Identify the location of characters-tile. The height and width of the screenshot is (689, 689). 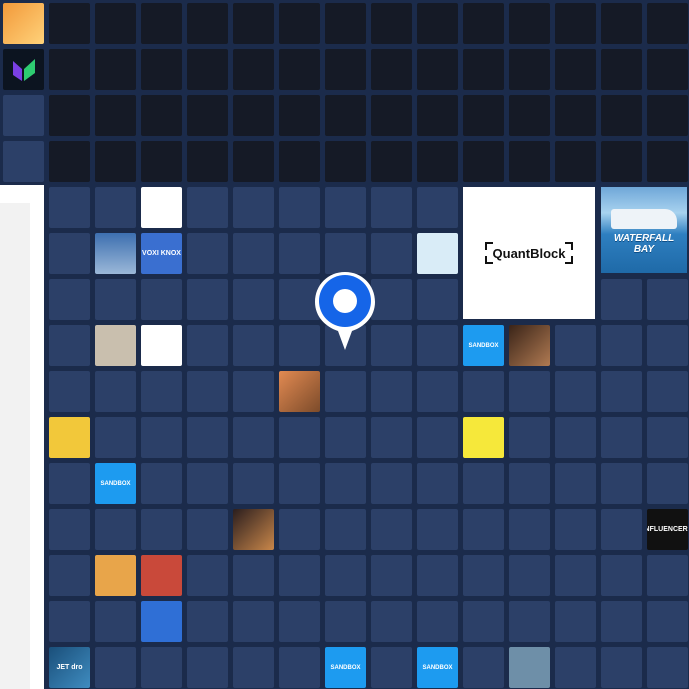
(299, 391).